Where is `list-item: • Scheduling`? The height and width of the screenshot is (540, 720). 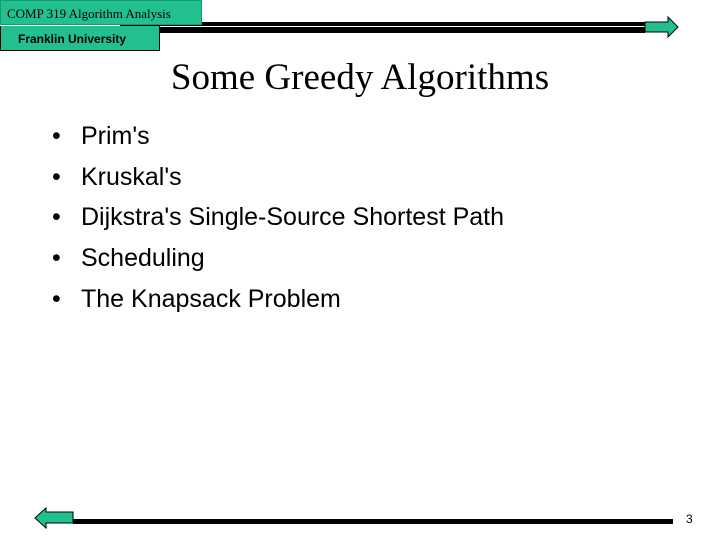 list-item: • Scheduling is located at coordinates (128, 258).